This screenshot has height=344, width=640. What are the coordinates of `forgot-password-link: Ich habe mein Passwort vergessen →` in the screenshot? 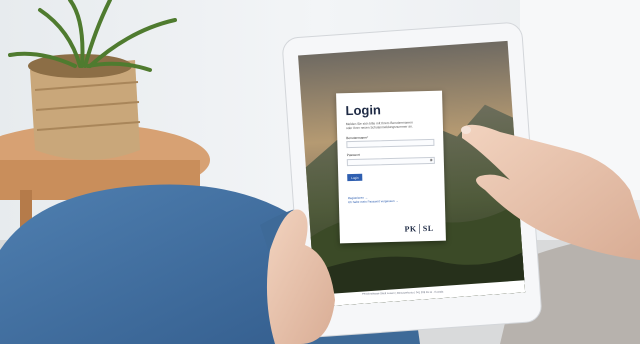 It's located at (392, 201).